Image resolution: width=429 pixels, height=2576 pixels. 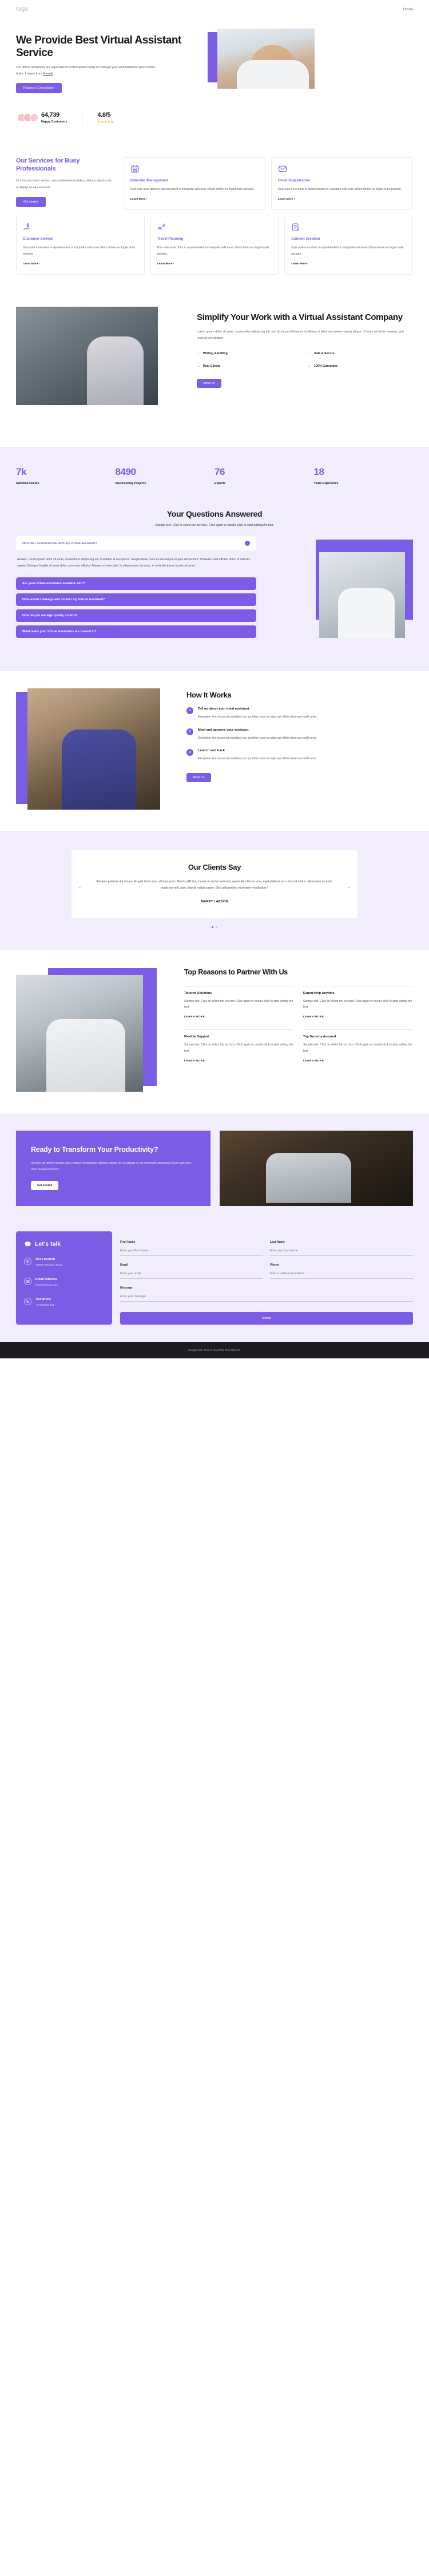 What do you see at coordinates (136, 616) in the screenshot?
I see `faq-item-closed: How do you manage quality control? ⌄` at bounding box center [136, 616].